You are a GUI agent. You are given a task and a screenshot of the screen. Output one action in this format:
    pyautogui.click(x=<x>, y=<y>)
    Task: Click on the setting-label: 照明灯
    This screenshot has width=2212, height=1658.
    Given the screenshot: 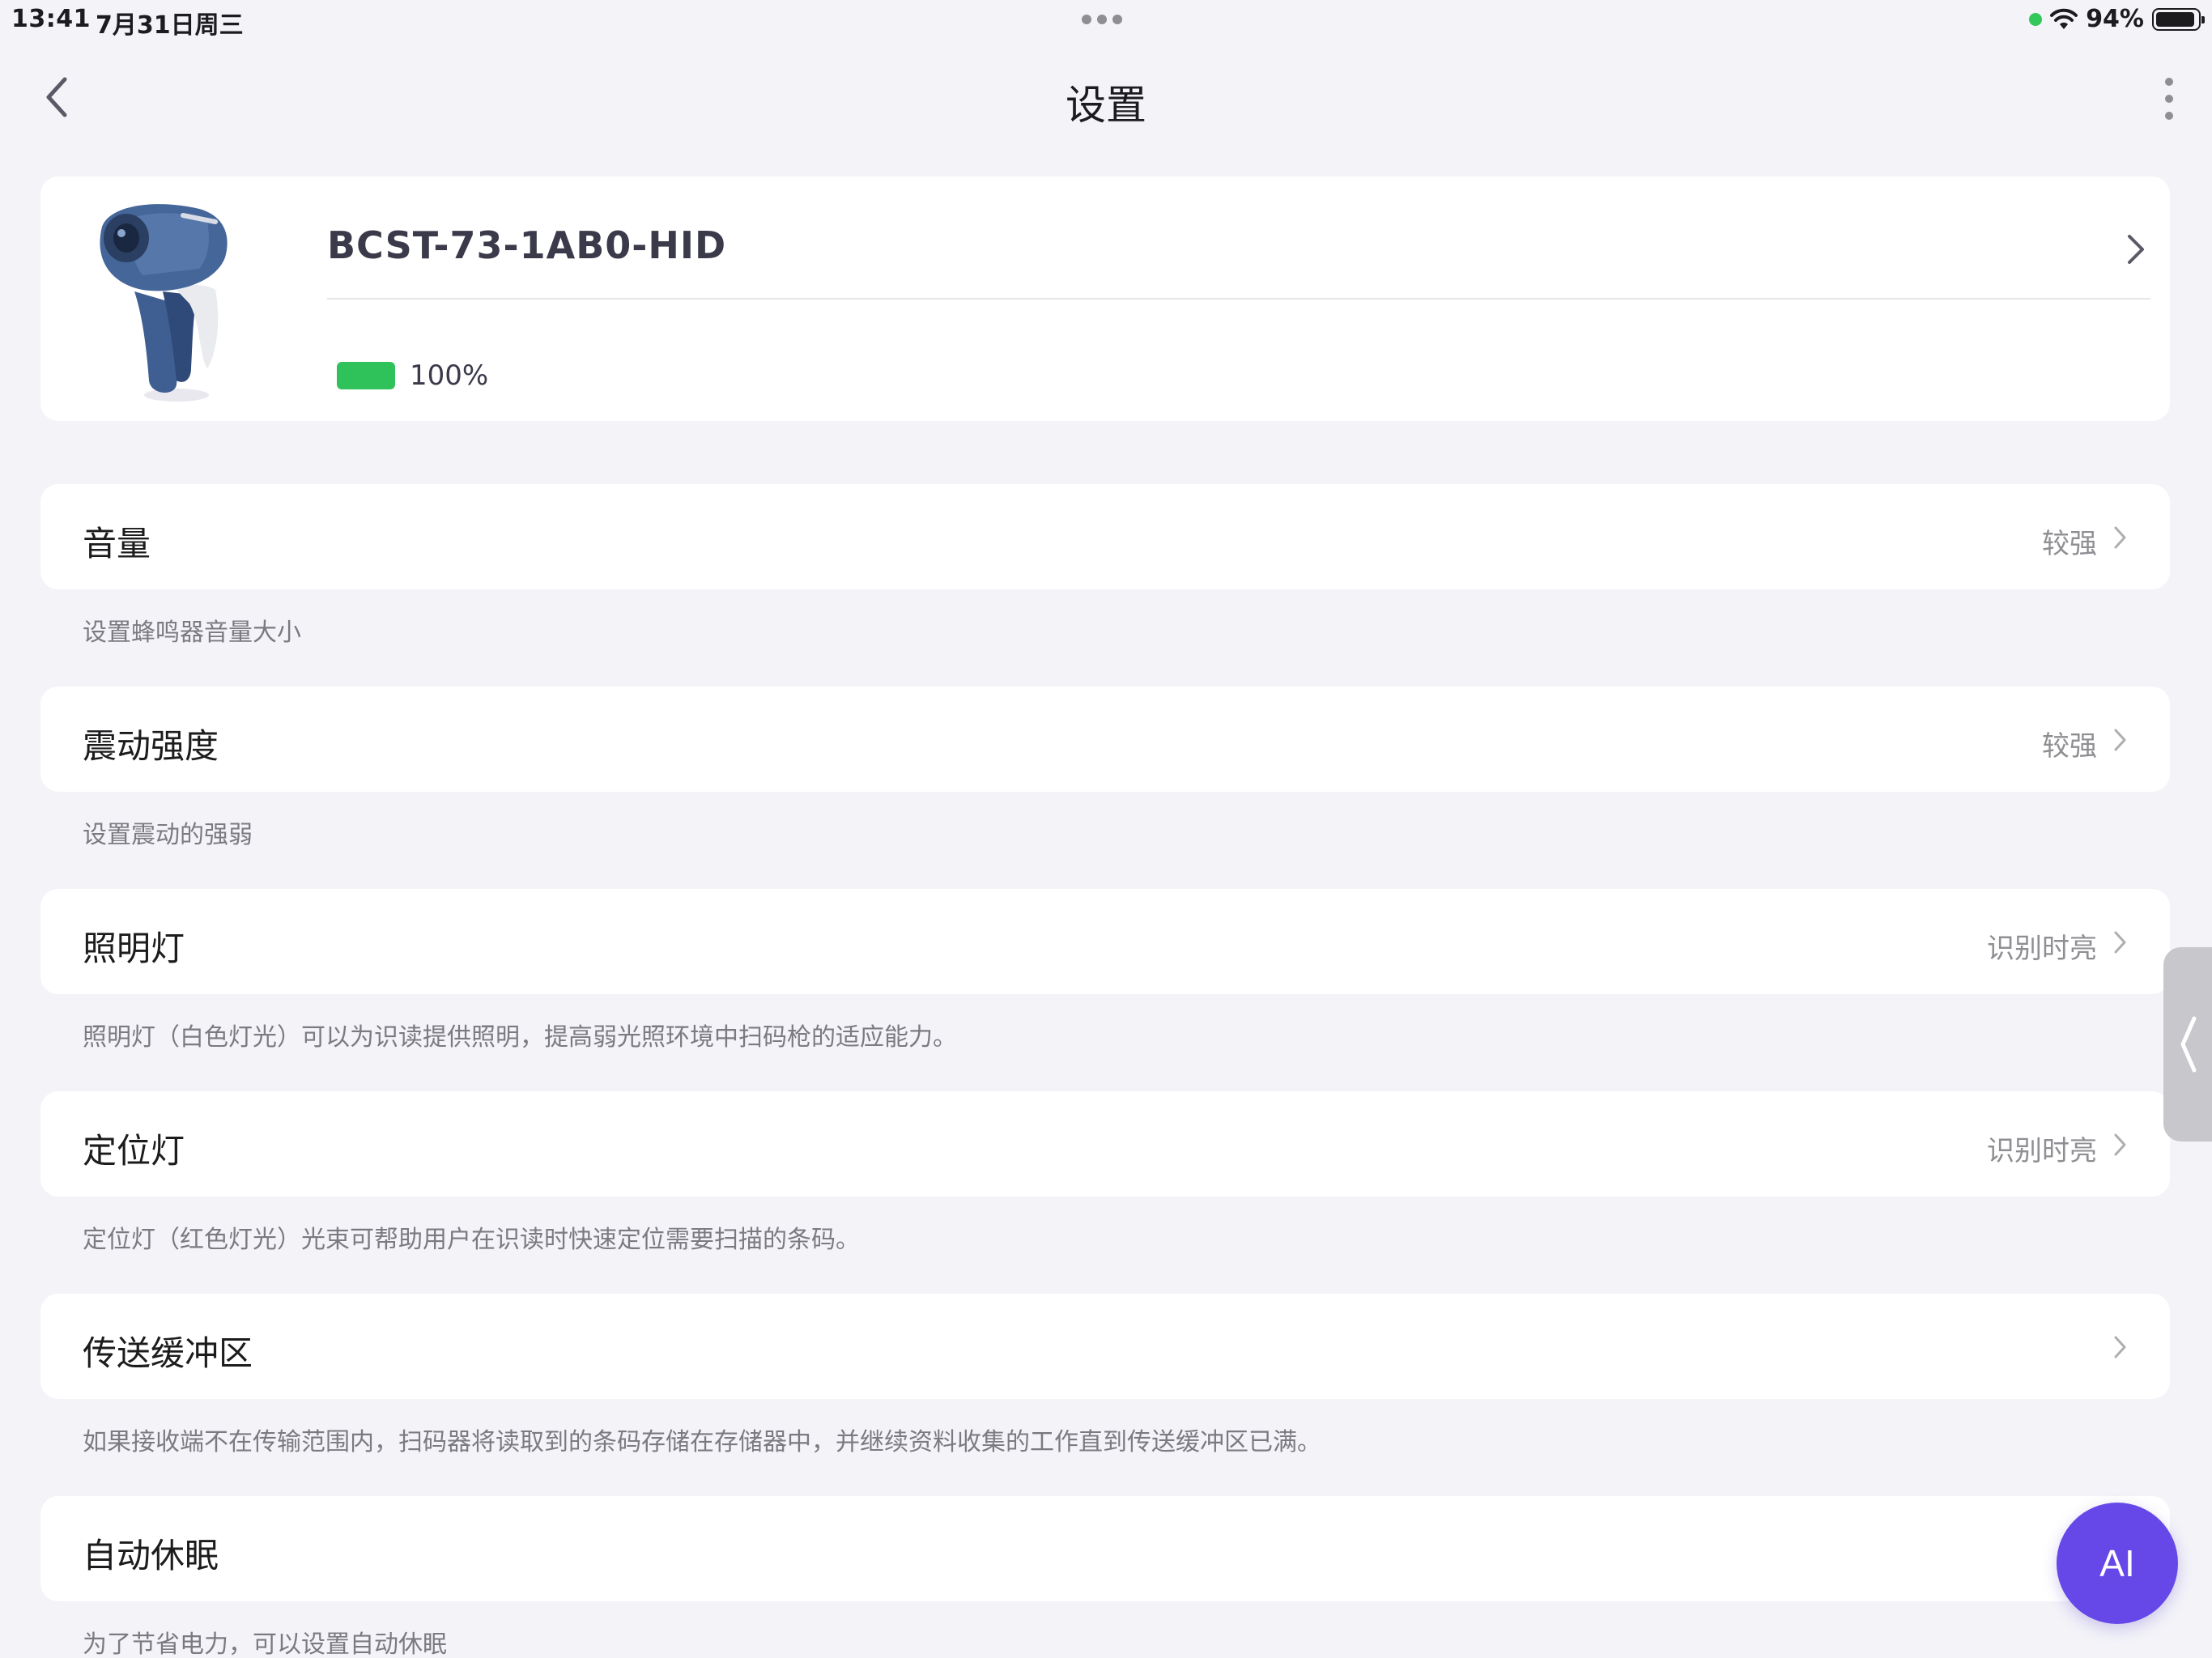 What is the action you would take?
    pyautogui.click(x=134, y=948)
    